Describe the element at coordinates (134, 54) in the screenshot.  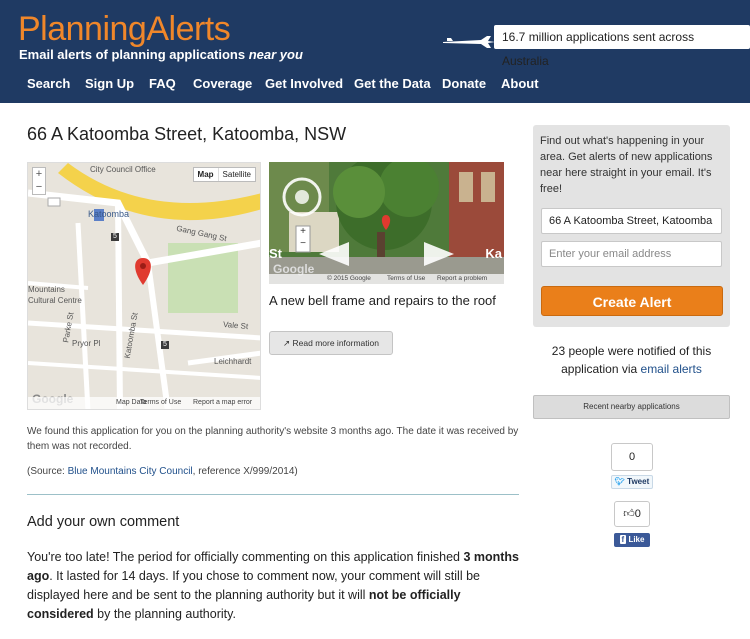
I see `tagline-text: Email alerts of planning applications` at that location.